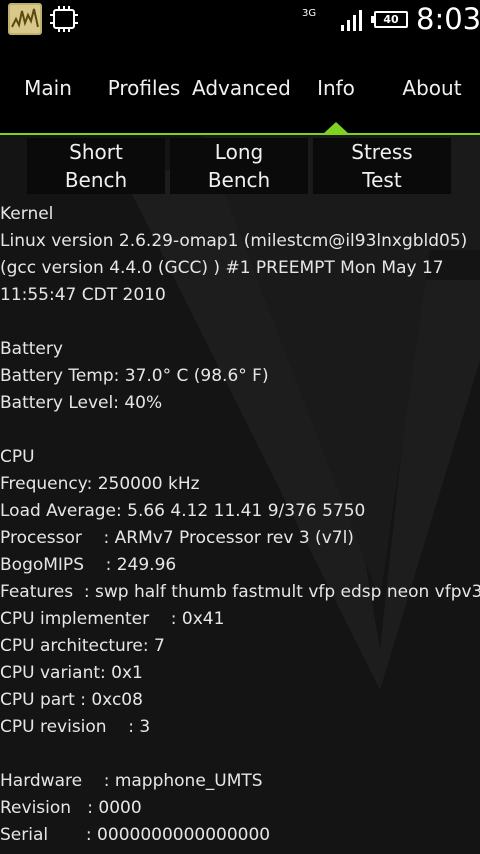 The image size is (480, 854). What do you see at coordinates (131, 781) in the screenshot?
I see `hardware-name: Hardware : mapphone_UMTS` at bounding box center [131, 781].